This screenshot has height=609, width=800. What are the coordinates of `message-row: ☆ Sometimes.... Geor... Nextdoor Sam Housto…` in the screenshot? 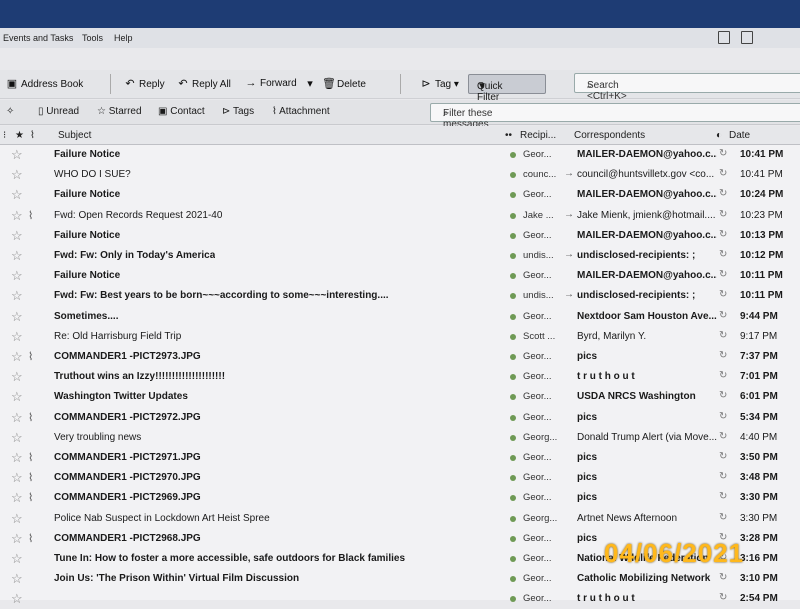 It's located at (400, 317).